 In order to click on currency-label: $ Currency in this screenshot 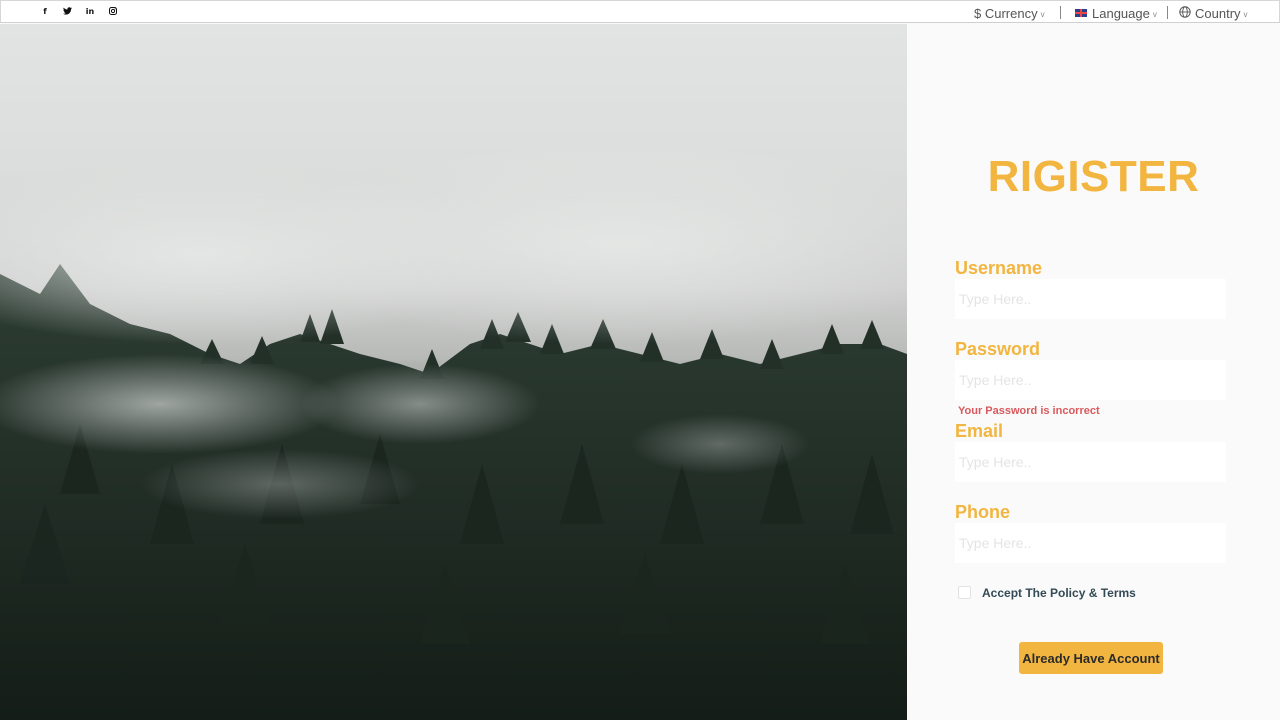, I will do `click(1006, 13)`.